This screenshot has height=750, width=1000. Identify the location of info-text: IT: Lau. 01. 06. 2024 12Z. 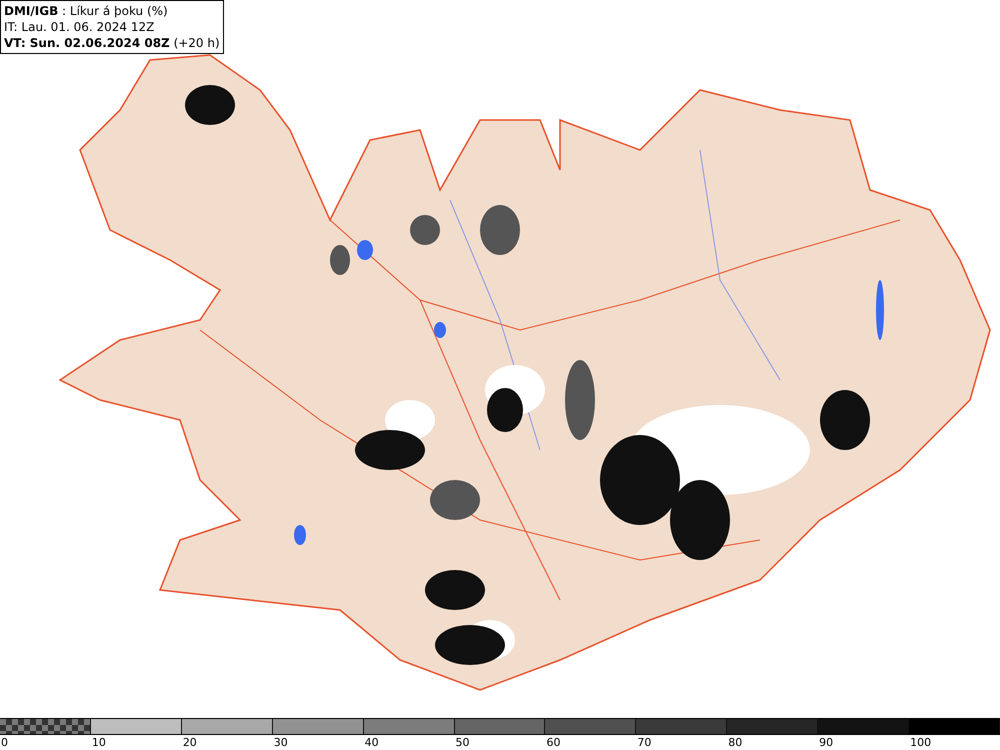
(80, 27).